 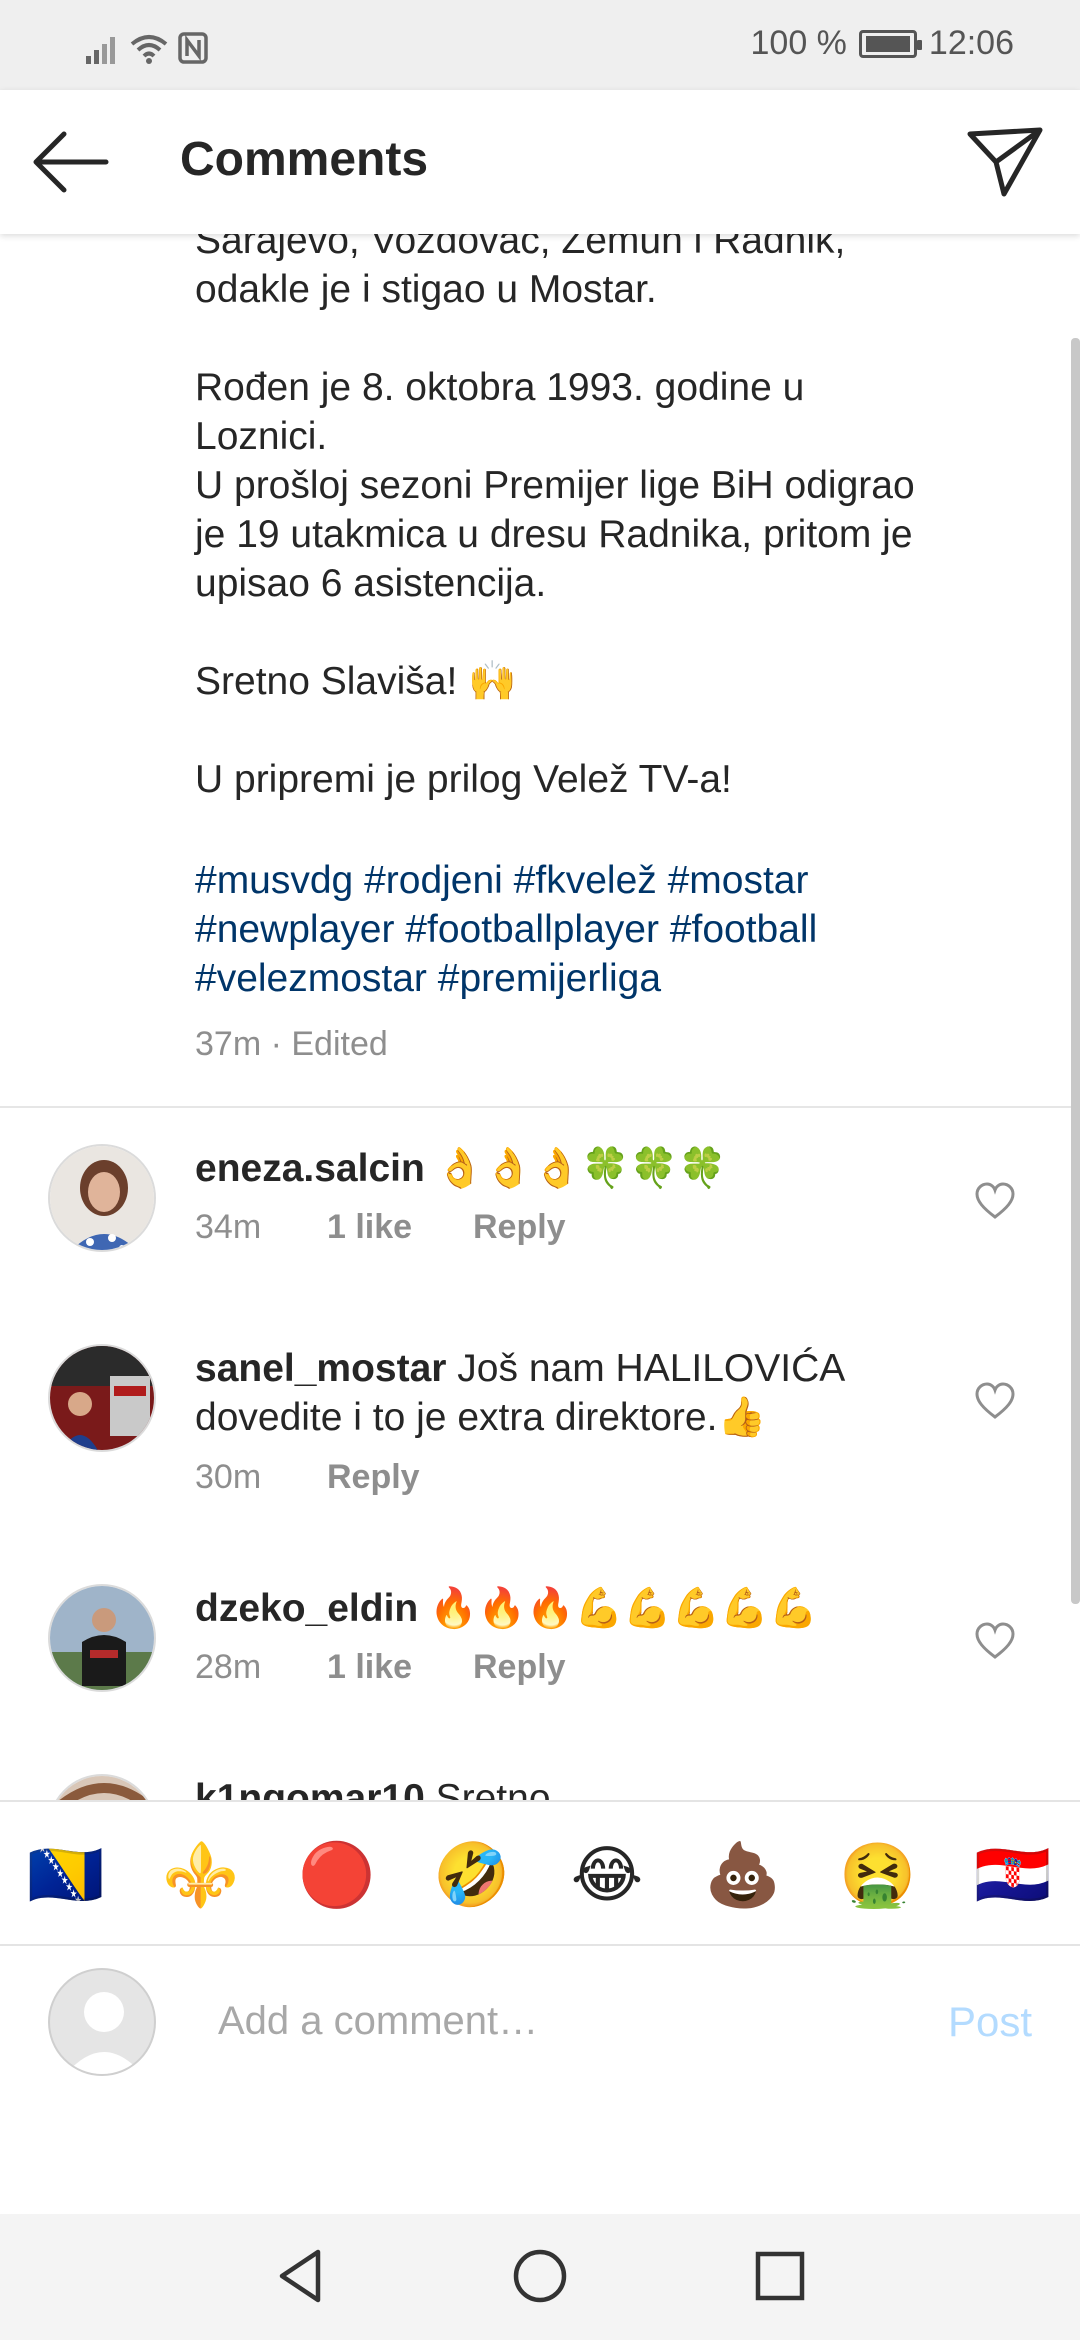 I want to click on back-triangle-icon, so click(x=302, y=2276).